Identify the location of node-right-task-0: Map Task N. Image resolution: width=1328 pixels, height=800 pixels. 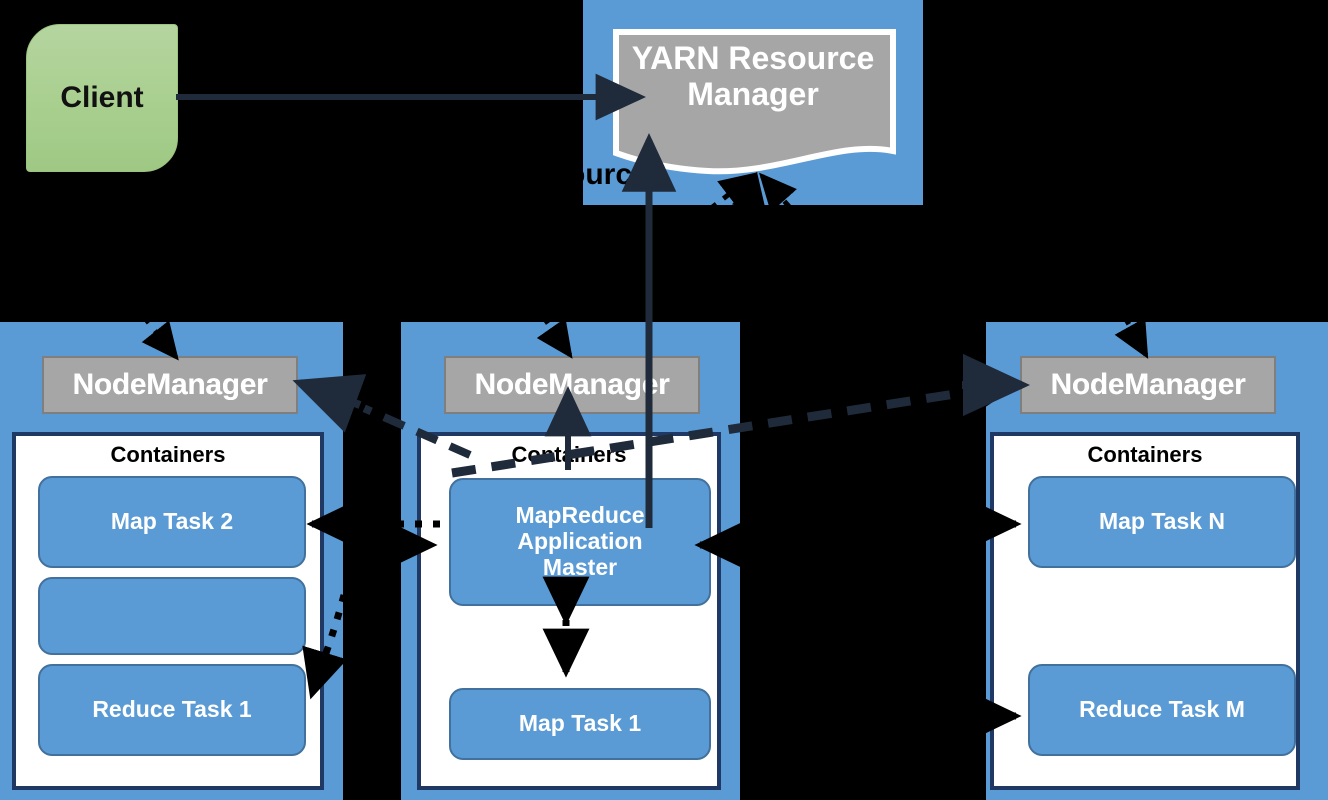
(1162, 522).